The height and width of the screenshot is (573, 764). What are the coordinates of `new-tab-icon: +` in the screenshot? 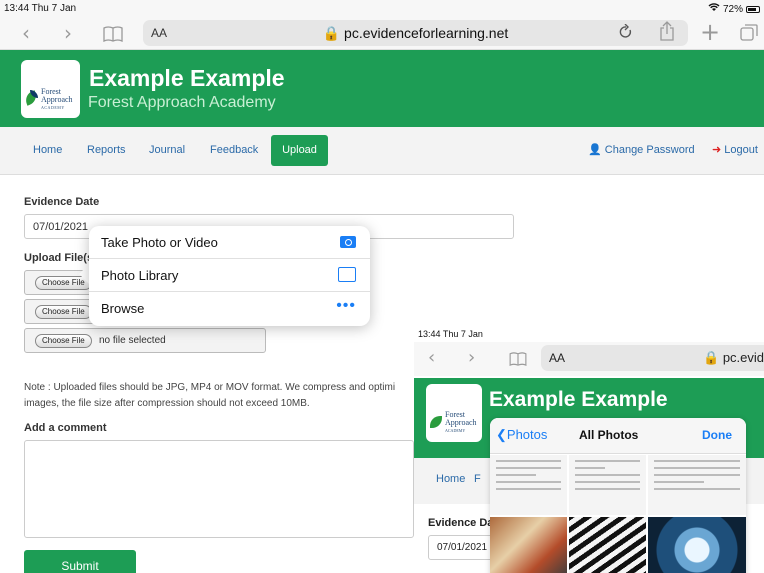 It's located at (710, 32).